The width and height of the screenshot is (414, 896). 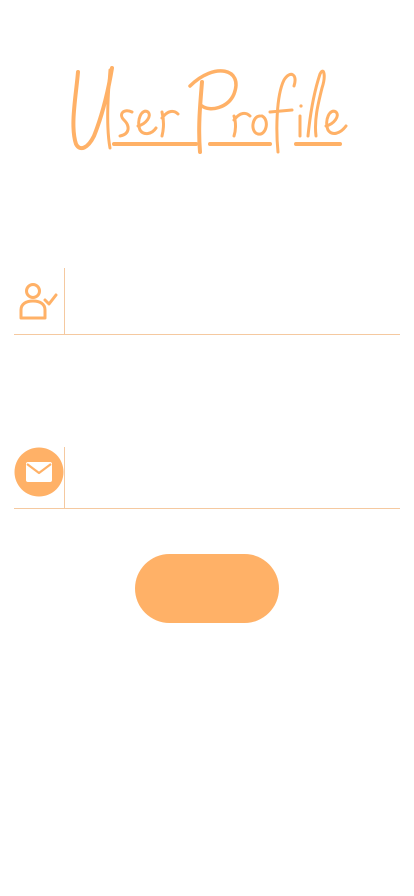 What do you see at coordinates (39, 472) in the screenshot?
I see `envelope-icon` at bounding box center [39, 472].